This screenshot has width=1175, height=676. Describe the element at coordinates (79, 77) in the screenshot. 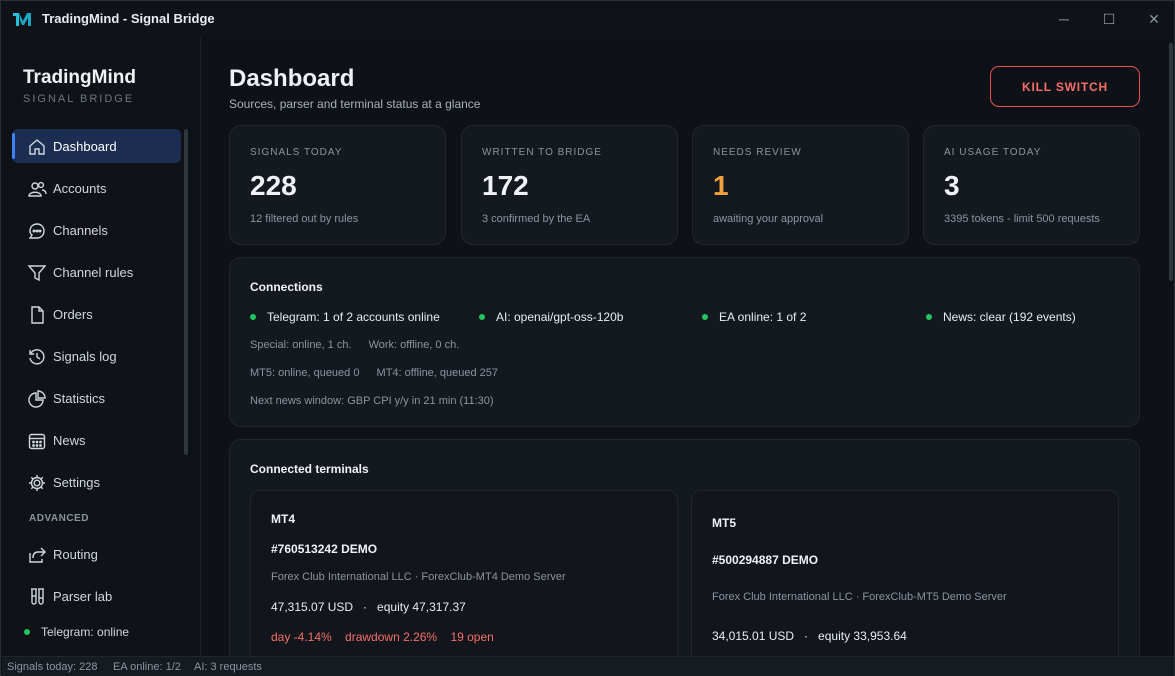

I see `brand-title: TradingMind` at that location.